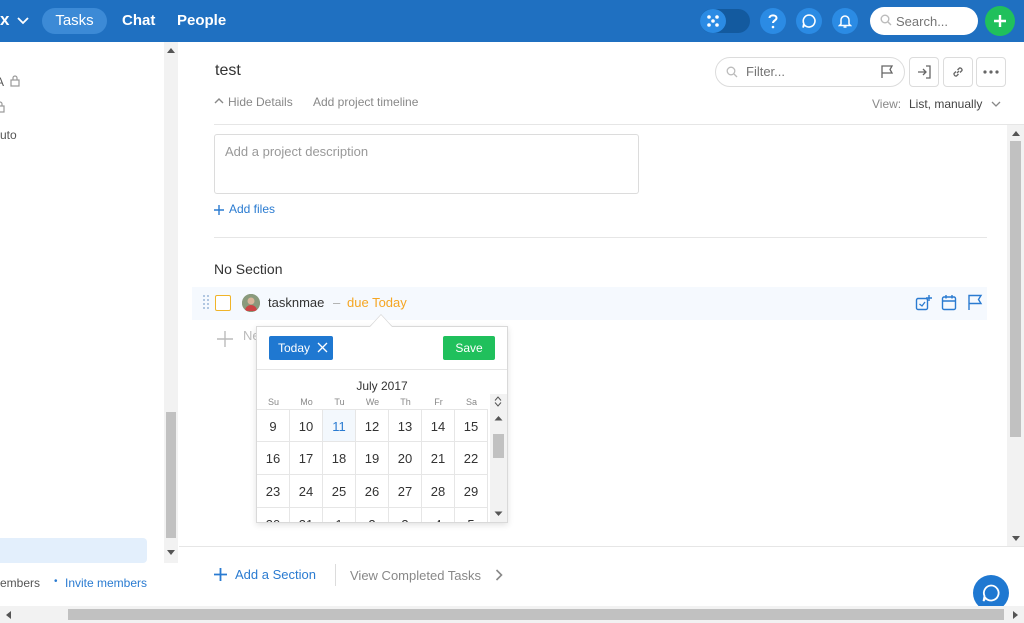 This screenshot has width=1024, height=623. Describe the element at coordinates (1016, 615) in the screenshot. I see `scroll-right-arrow-icon` at that location.